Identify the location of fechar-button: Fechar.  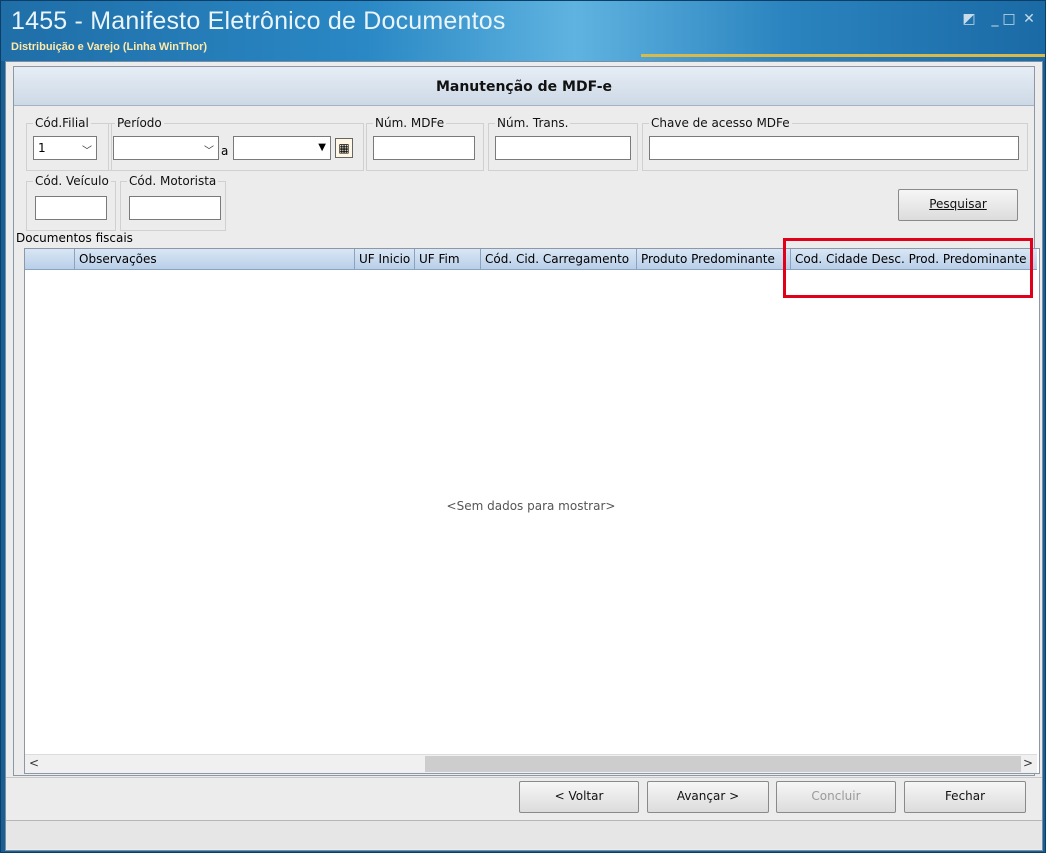
(965, 797).